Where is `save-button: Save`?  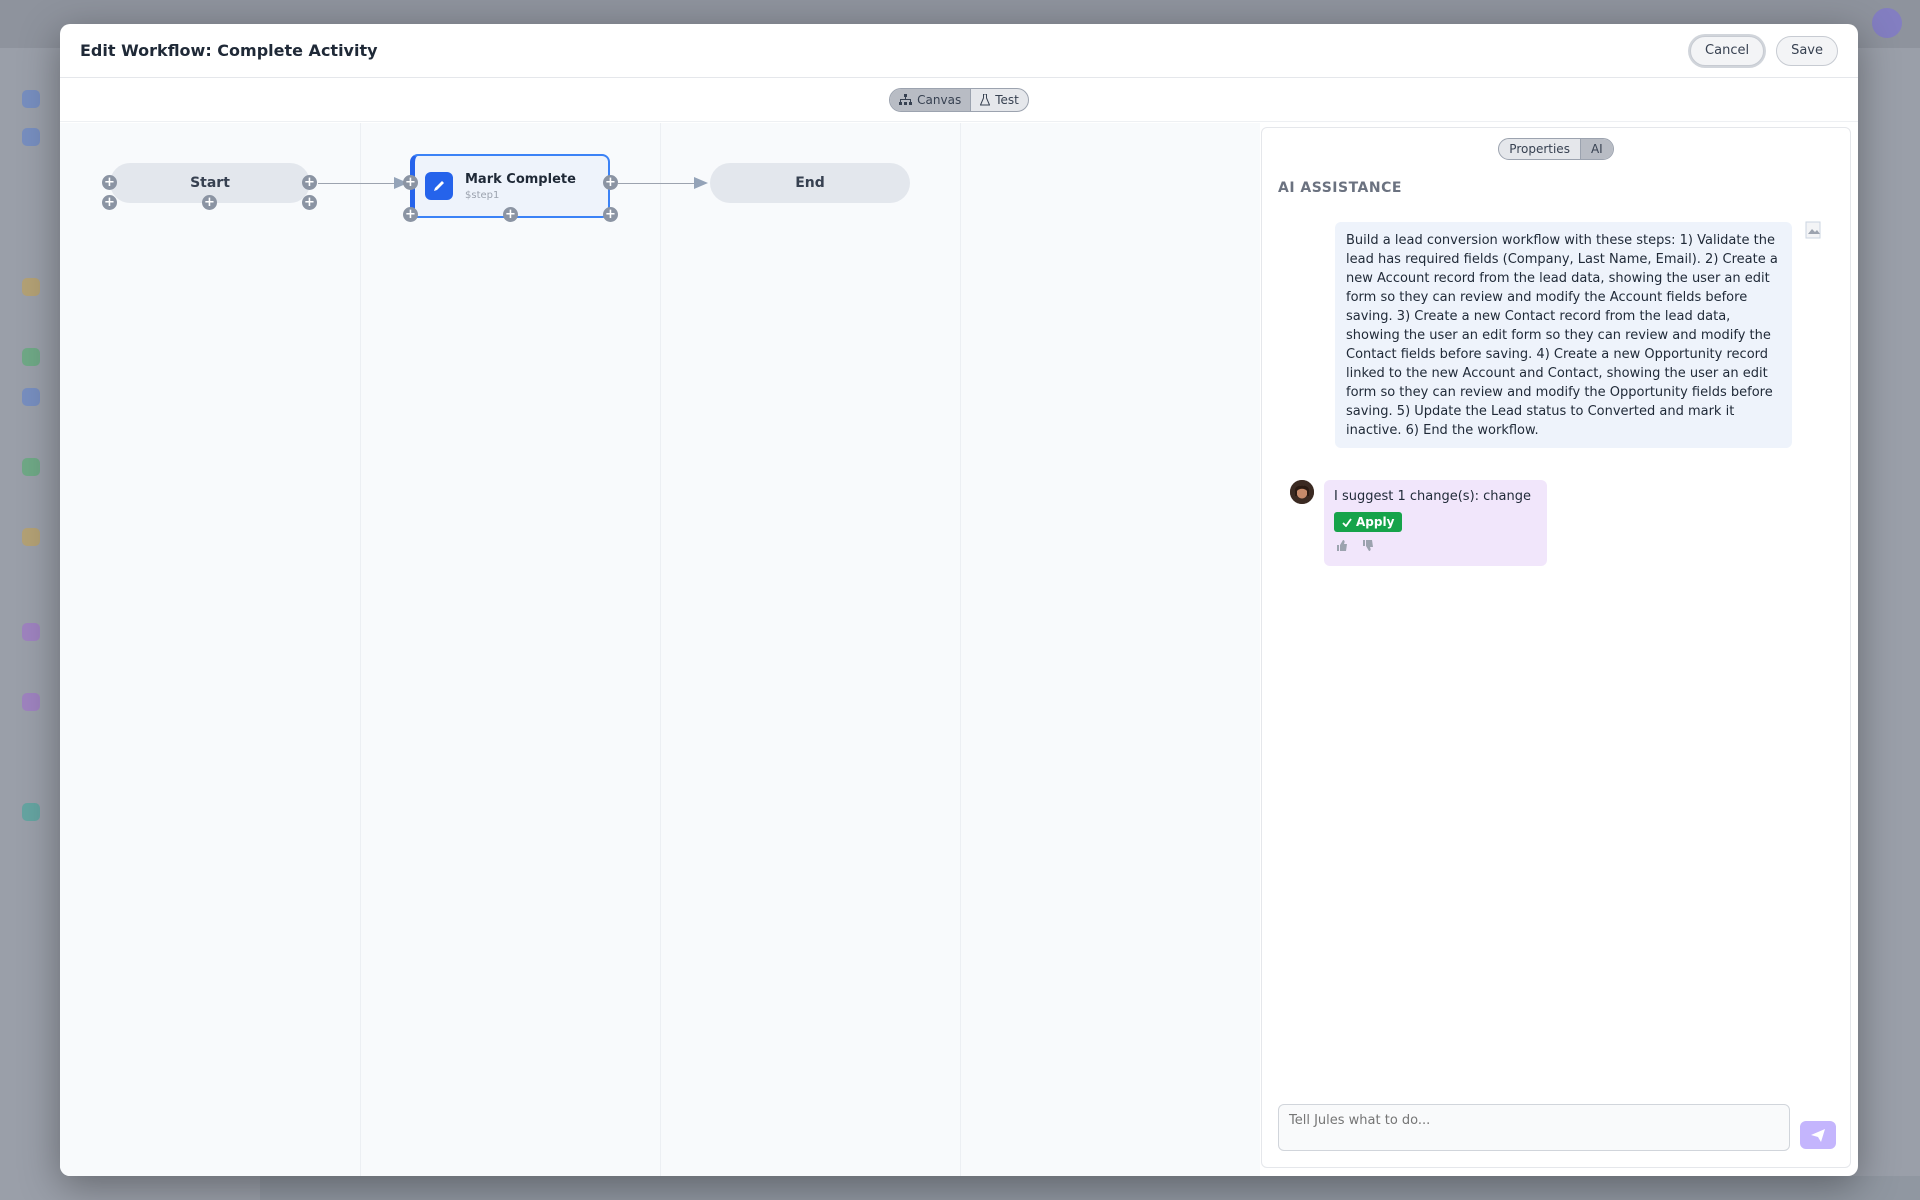 save-button: Save is located at coordinates (1807, 50).